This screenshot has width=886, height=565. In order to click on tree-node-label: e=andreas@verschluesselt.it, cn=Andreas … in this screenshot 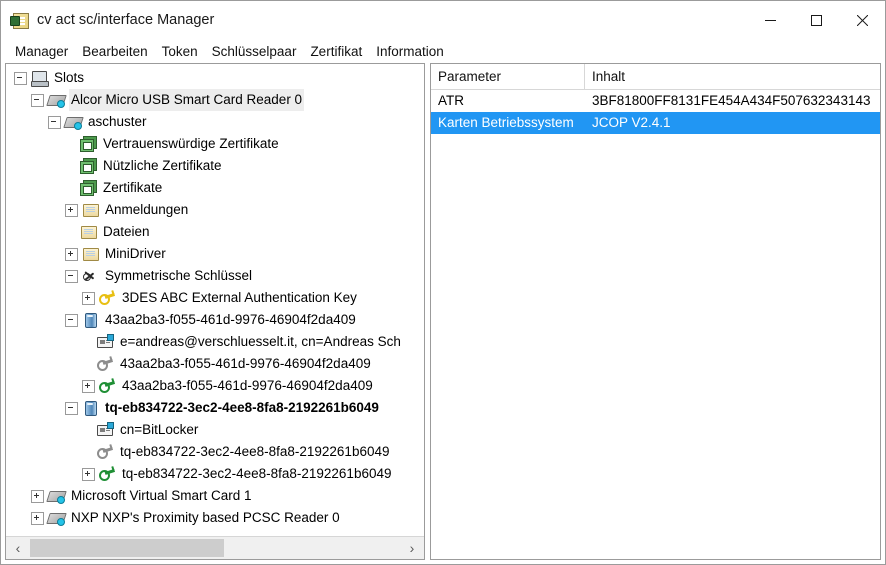, I will do `click(260, 341)`.